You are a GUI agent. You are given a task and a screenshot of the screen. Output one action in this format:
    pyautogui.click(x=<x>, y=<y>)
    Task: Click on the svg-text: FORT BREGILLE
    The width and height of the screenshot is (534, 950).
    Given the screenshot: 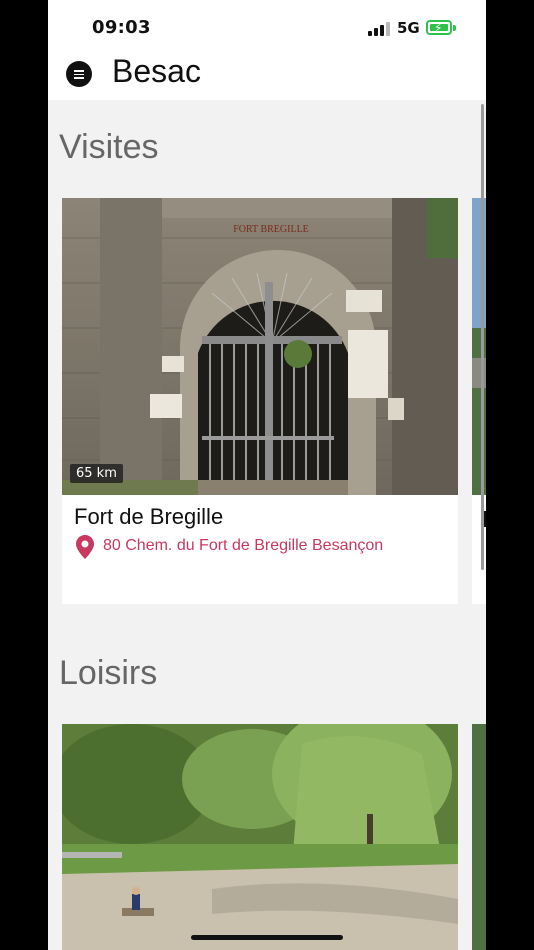 What is the action you would take?
    pyautogui.click(x=271, y=229)
    